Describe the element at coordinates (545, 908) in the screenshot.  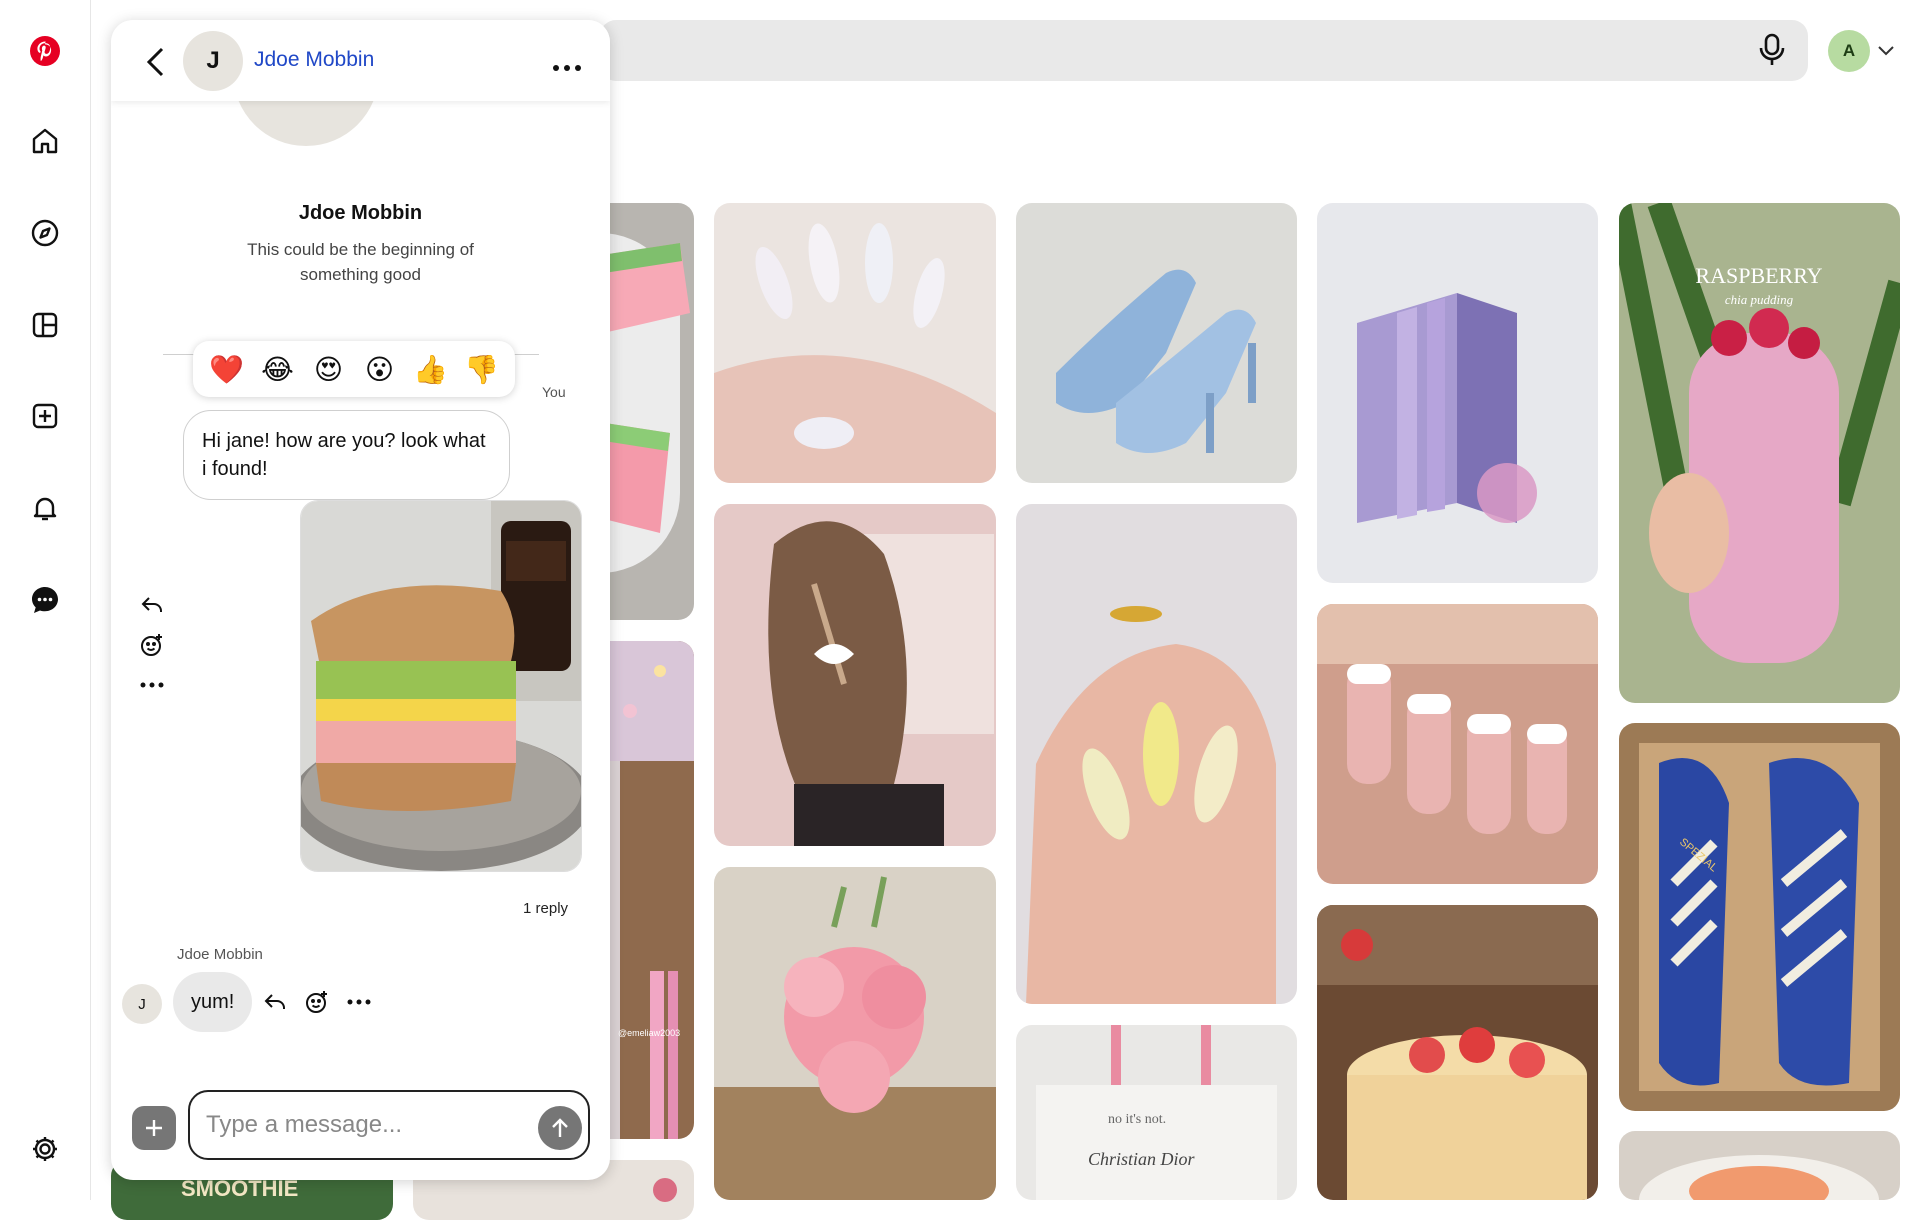
I see `reply-count: 1 reply` at that location.